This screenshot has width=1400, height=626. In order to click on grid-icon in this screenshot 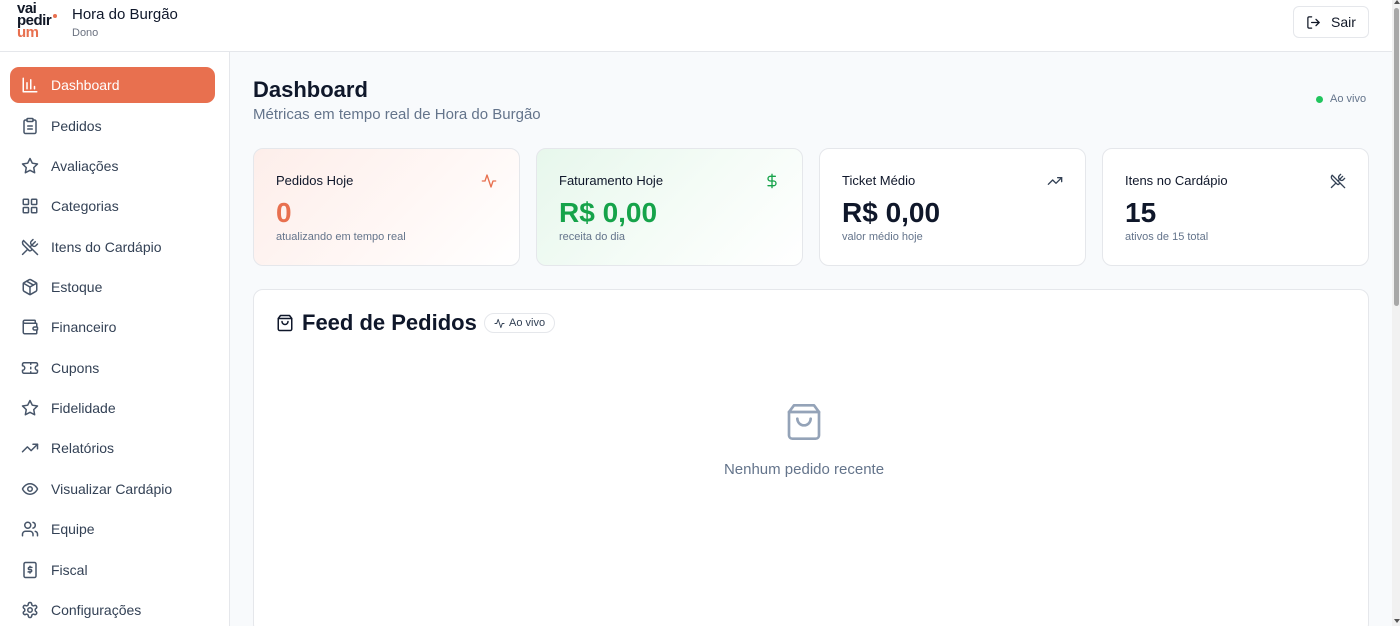, I will do `click(30, 206)`.